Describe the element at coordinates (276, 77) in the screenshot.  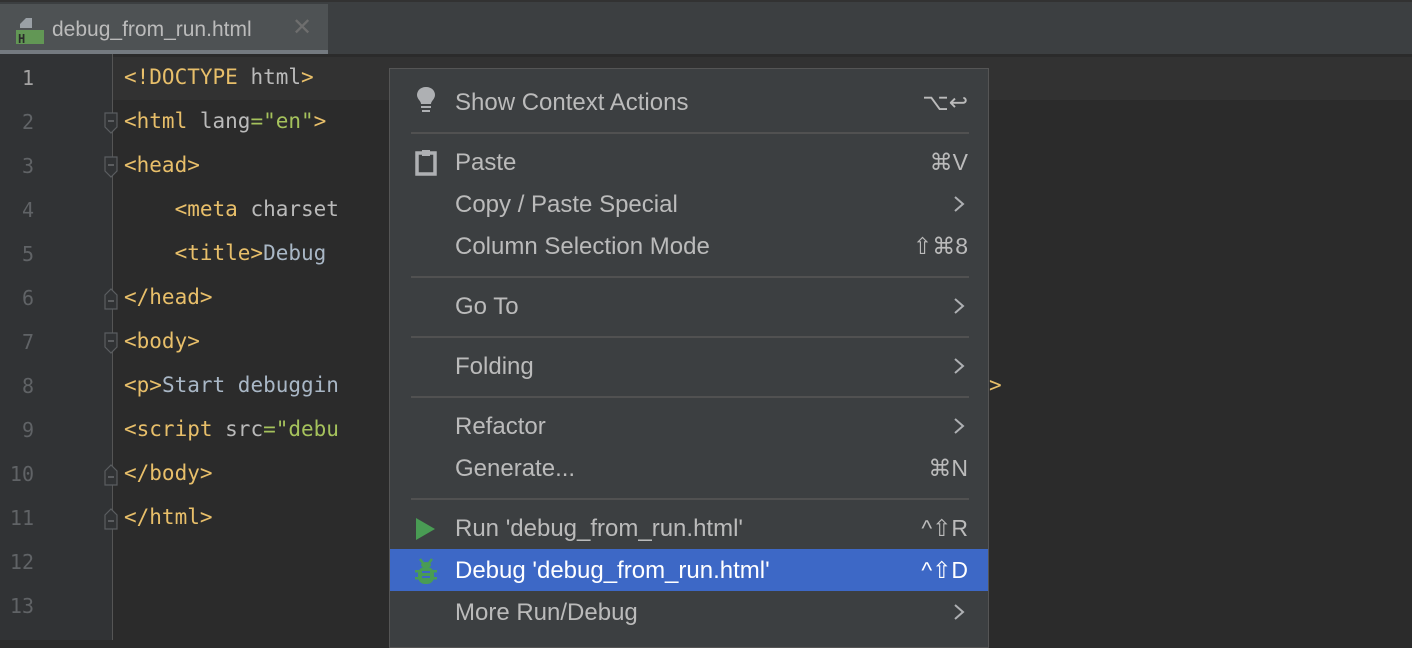
I see `code-token: html` at that location.